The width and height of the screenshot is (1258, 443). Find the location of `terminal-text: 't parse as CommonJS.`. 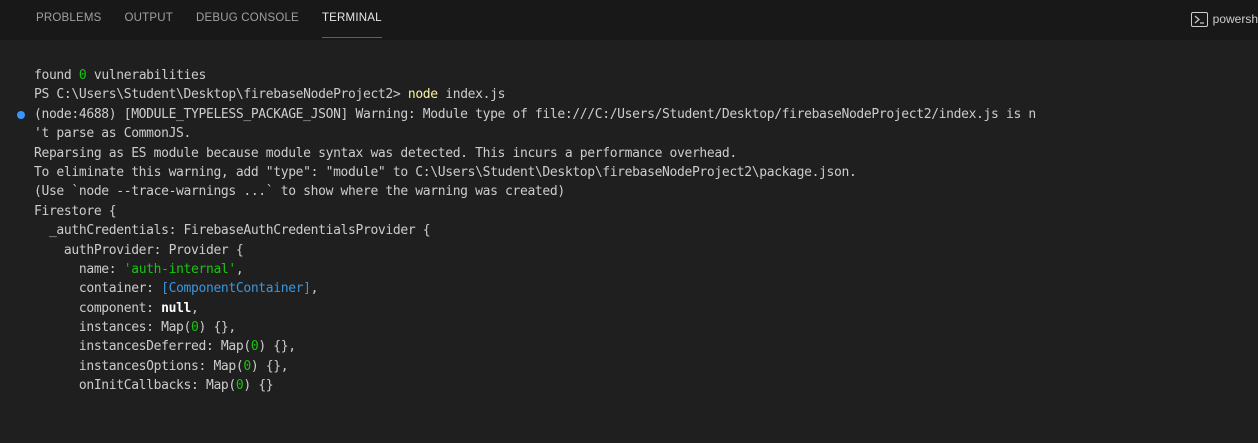

terminal-text: 't parse as CommonJS. is located at coordinates (113, 134).